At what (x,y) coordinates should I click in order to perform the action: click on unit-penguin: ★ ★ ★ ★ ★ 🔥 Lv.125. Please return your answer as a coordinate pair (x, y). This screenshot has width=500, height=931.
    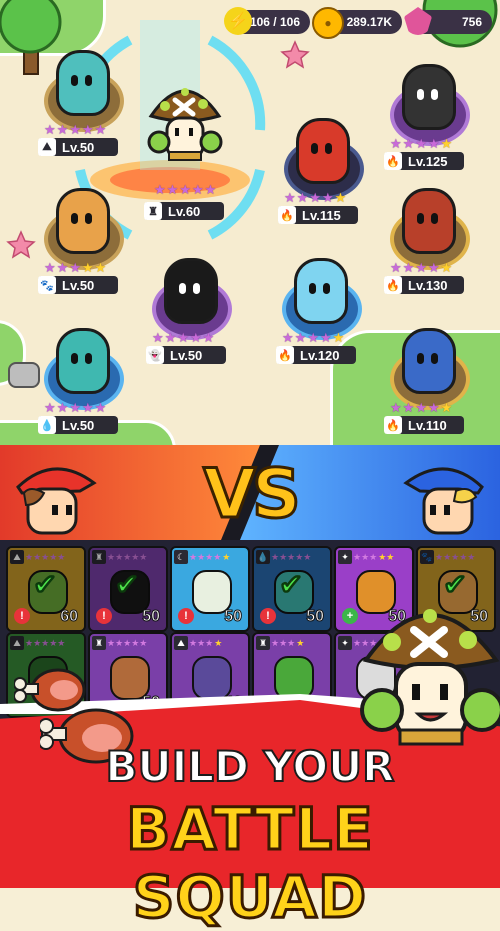
    Looking at the image, I should click on (429, 113).